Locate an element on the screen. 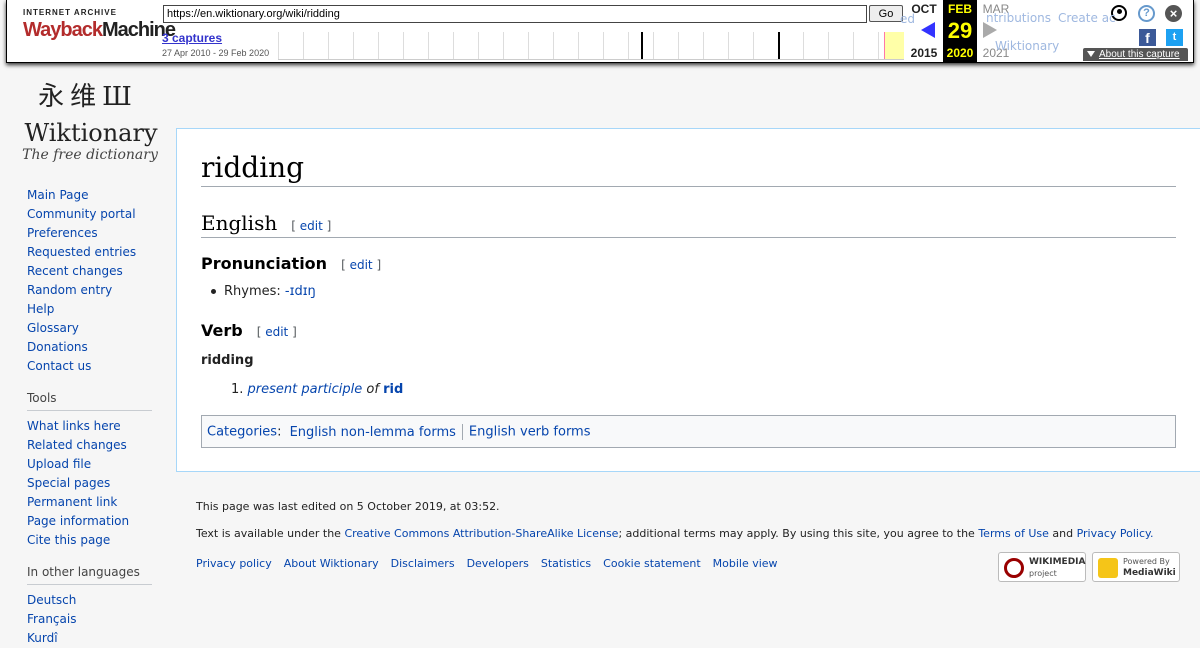 This screenshot has height=648, width=1200. lang-francais: Français is located at coordinates (51, 619).